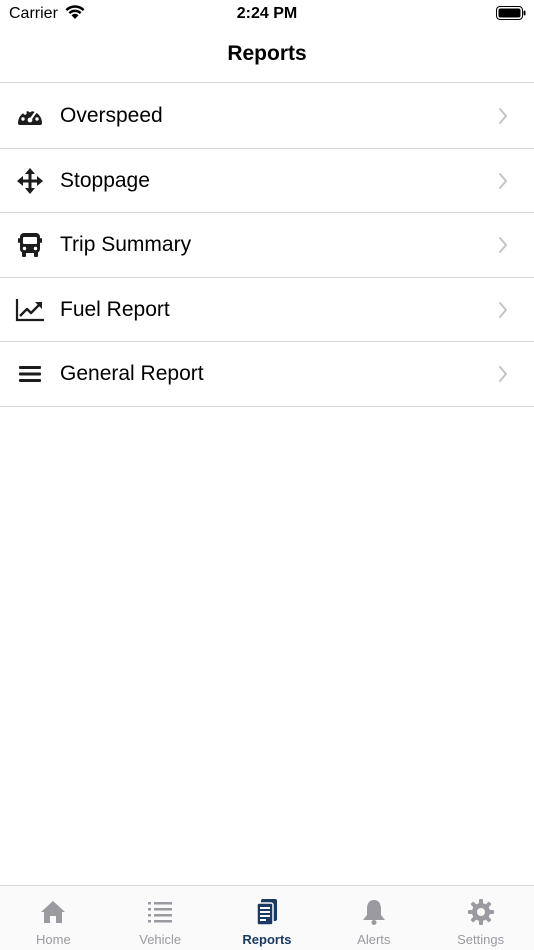 The width and height of the screenshot is (534, 950). I want to click on reports-icon, so click(267, 912).